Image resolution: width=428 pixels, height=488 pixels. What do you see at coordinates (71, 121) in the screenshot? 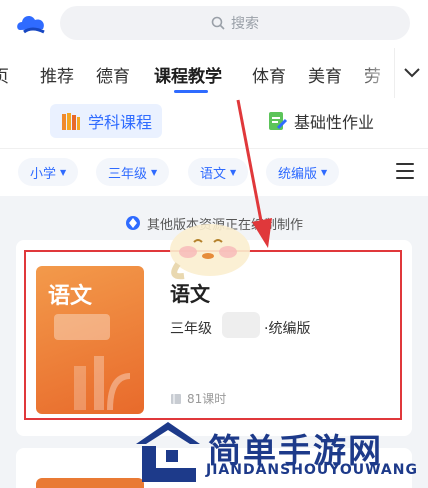
I see `books-icon` at bounding box center [71, 121].